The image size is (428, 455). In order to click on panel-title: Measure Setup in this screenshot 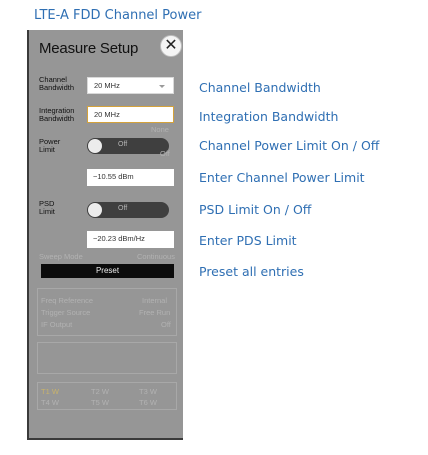, I will do `click(89, 48)`.